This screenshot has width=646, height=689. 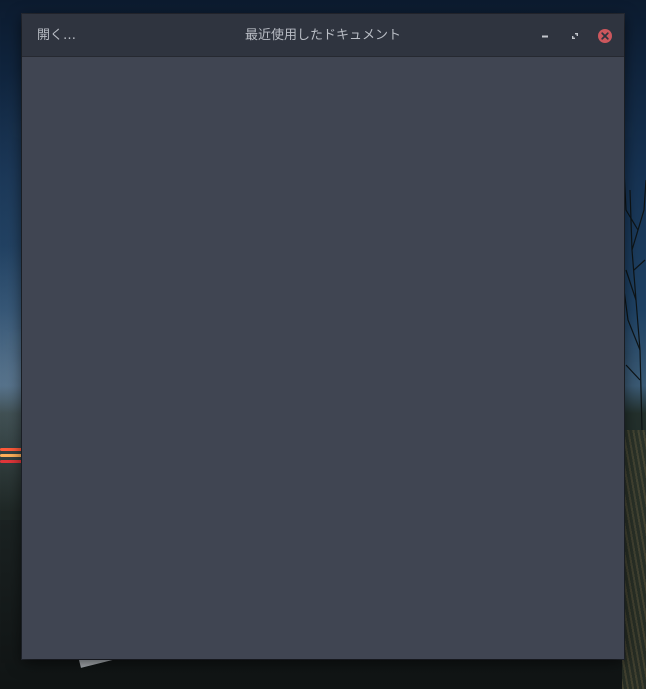 What do you see at coordinates (323, 35) in the screenshot?
I see `title-bar: 開く… 最近使用したドキュメント` at bounding box center [323, 35].